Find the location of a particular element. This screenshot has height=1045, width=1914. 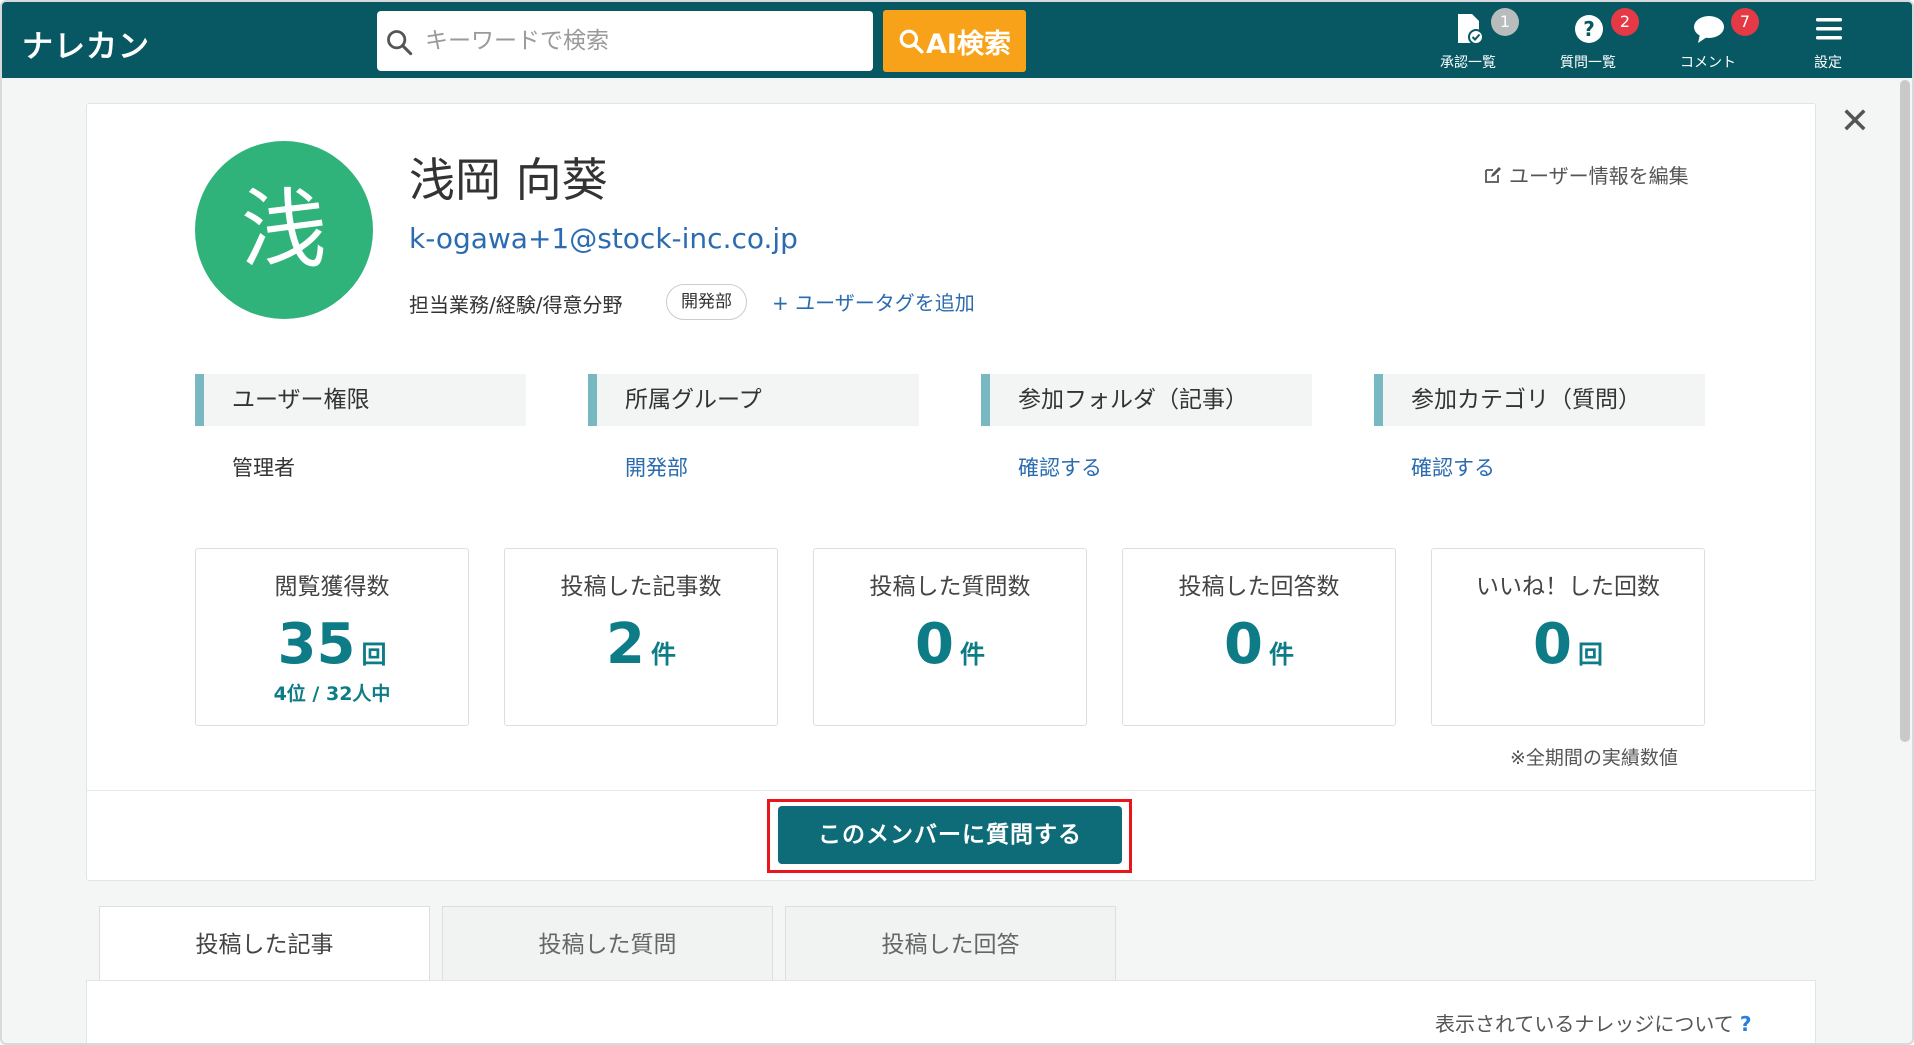

approval-count-badge: 1 is located at coordinates (1505, 22).